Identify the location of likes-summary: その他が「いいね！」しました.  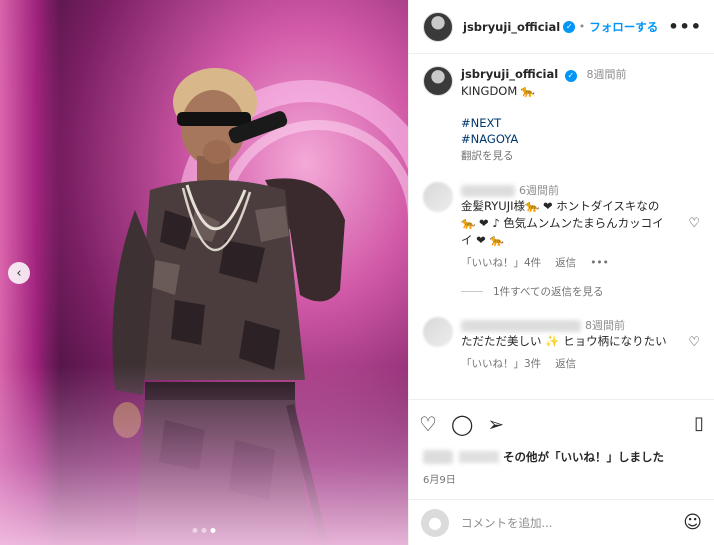
(561, 457).